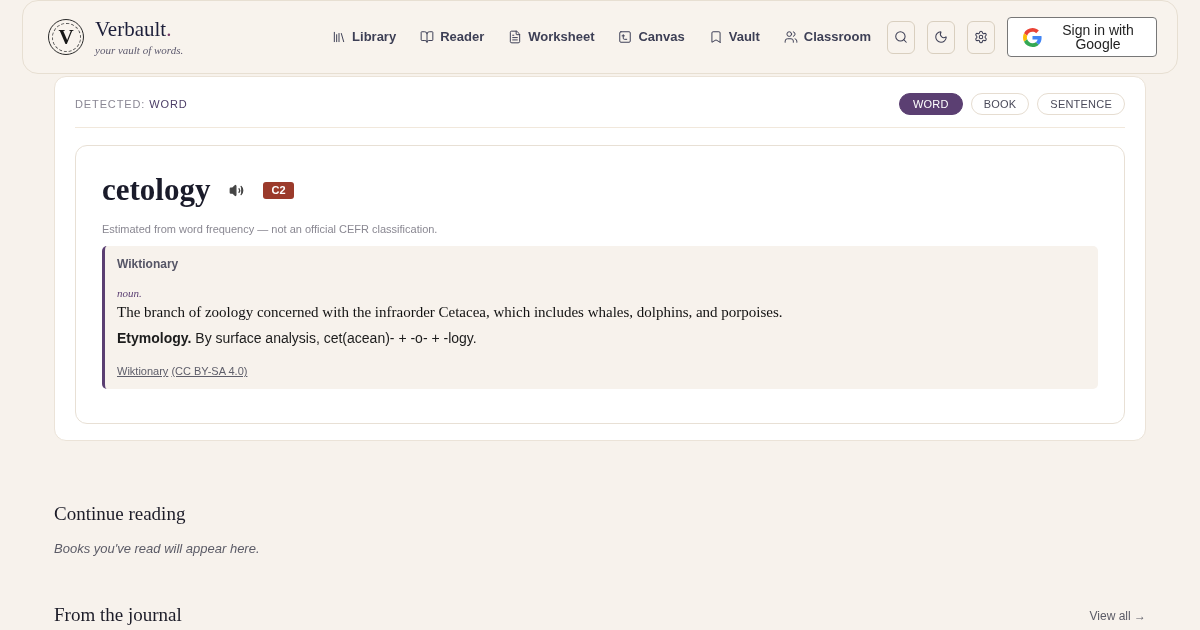  I want to click on definition-text: The branch of zoology concerned with the infraorder Cetacea, which includes whales, dolphins, and porpoises., so click(450, 312).